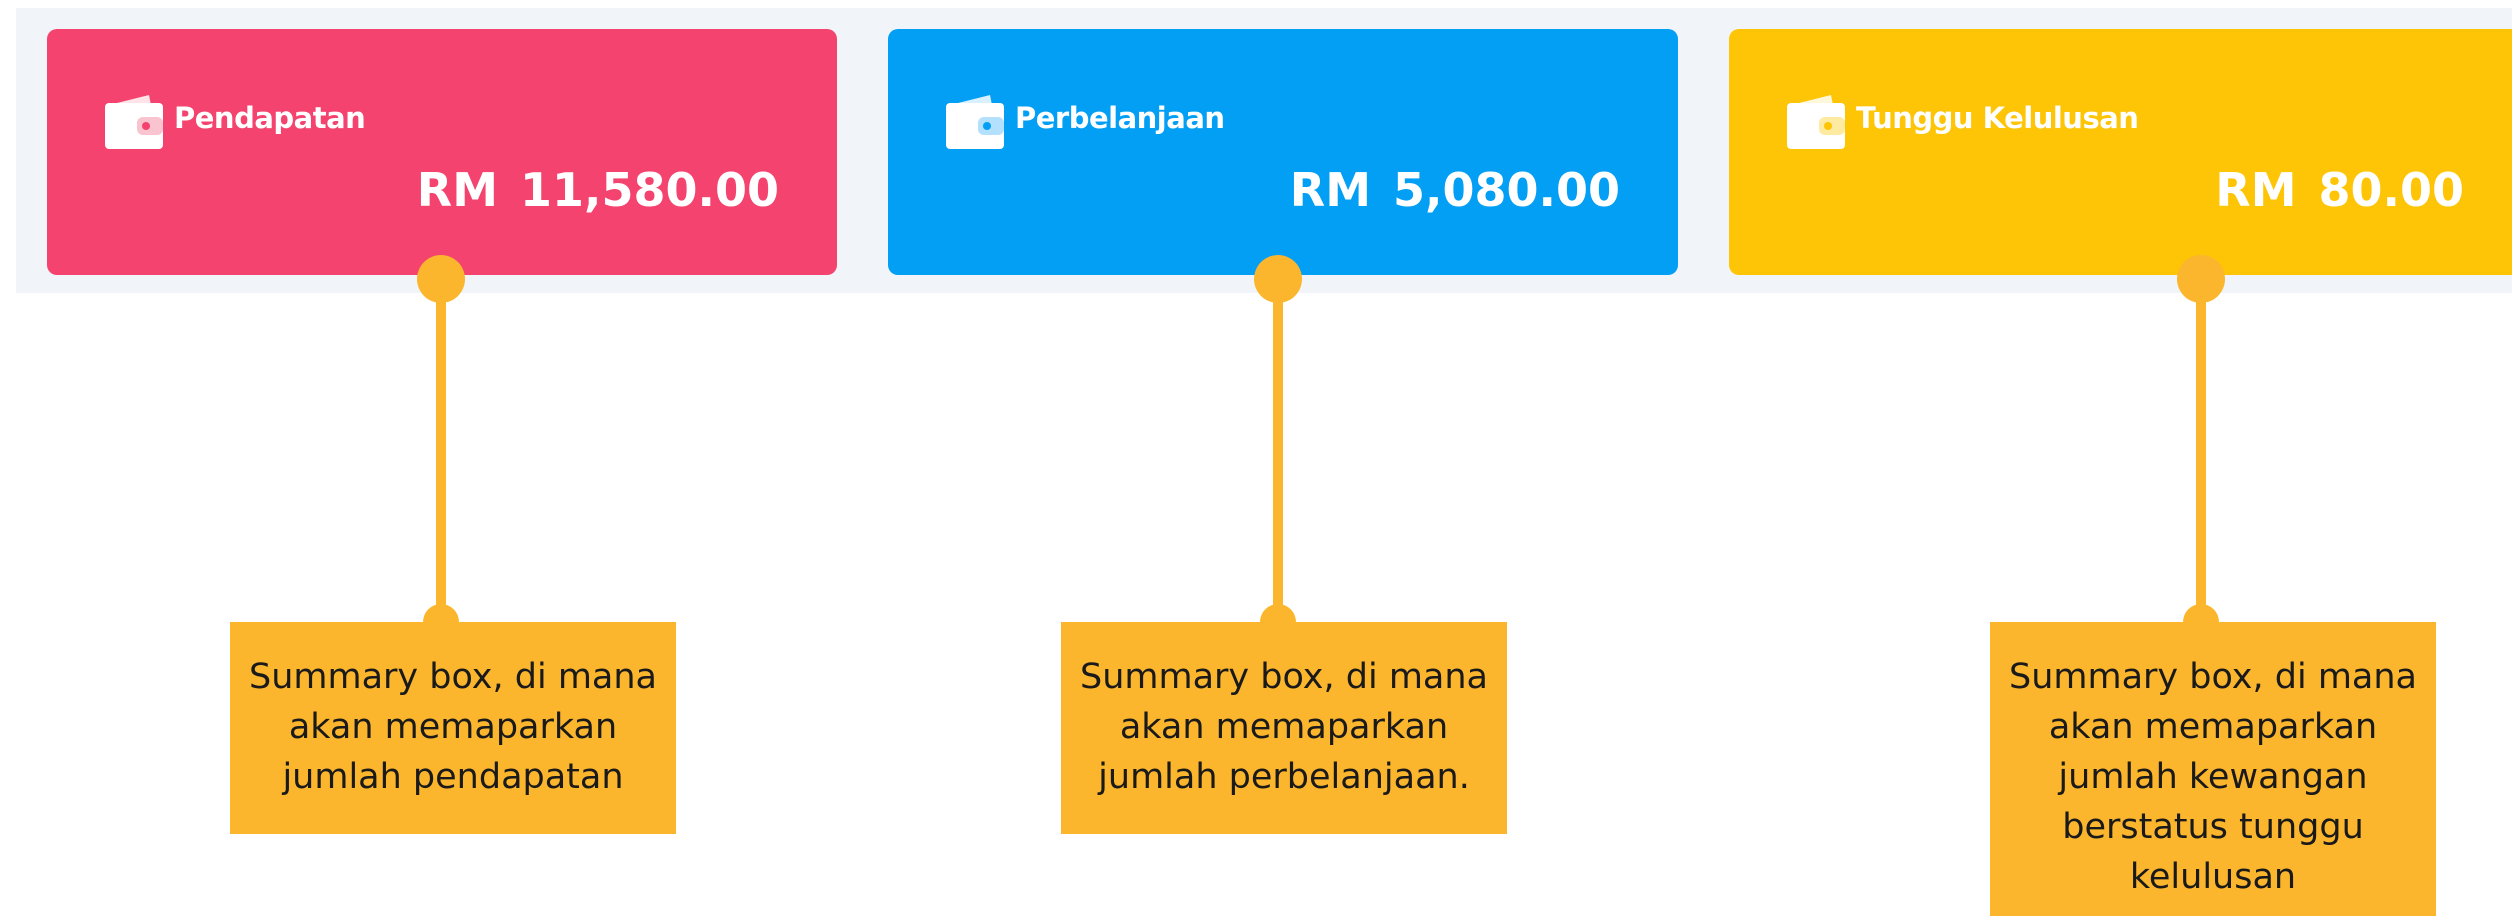  I want to click on summary-card-perbelanjaan: Perbelanjaan RM 5,080.00, so click(1283, 152).